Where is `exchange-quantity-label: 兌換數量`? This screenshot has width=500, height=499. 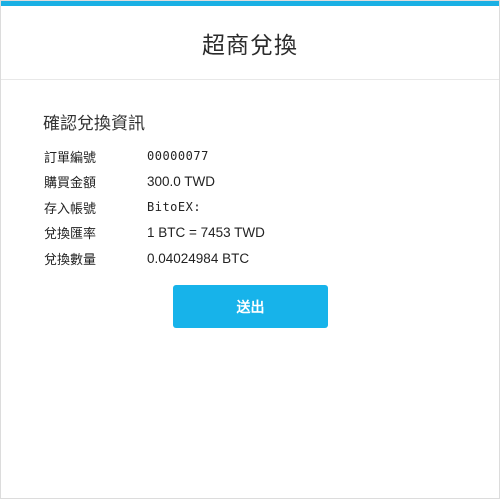
exchange-quantity-label: 兌換數量 is located at coordinates (70, 260).